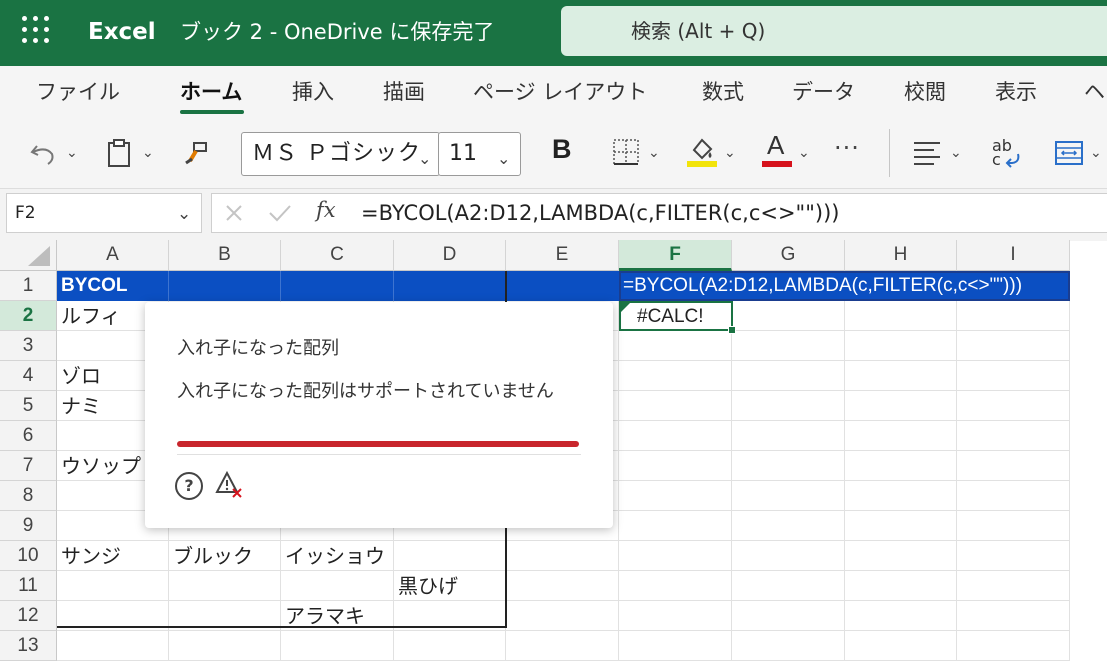 Image resolution: width=1107 pixels, height=661 pixels. Describe the element at coordinates (28, 526) in the screenshot. I see `row-header-9: 9` at that location.